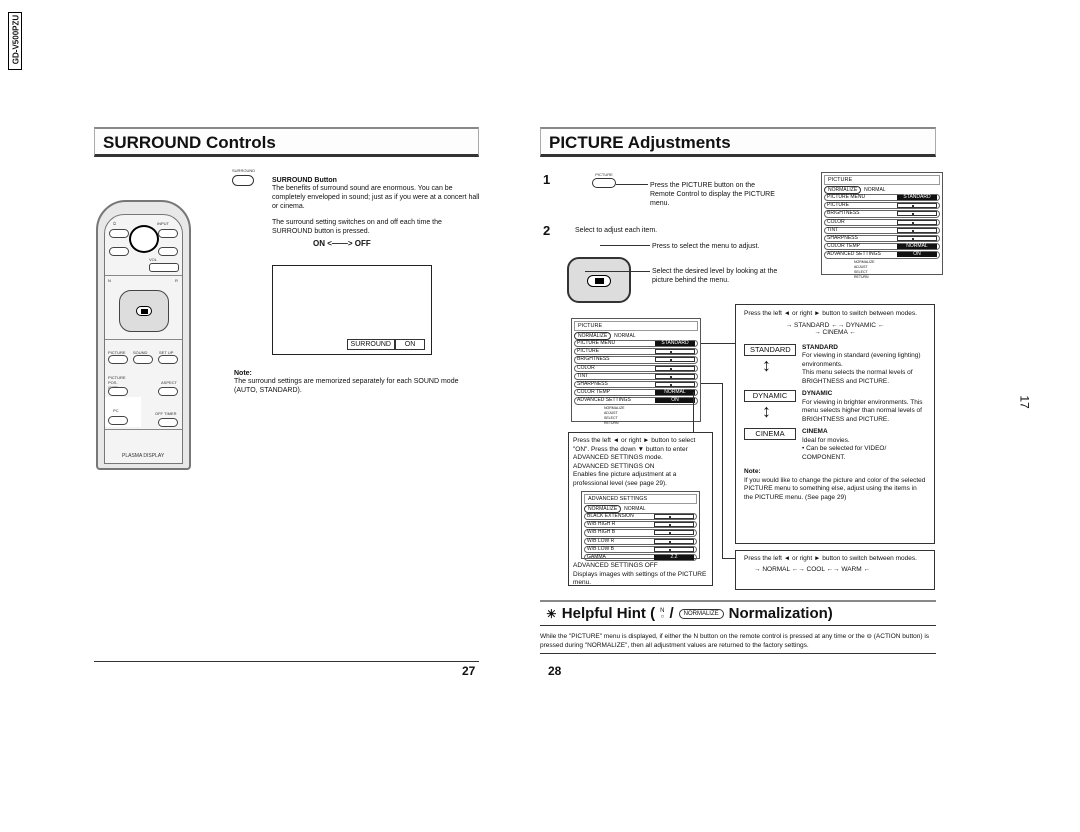  Describe the element at coordinates (835, 328) in the screenshot. I see `mode-cycle-diagram: → STANDARD ←→ DYNAMIC ← → CINEMA ←` at that location.